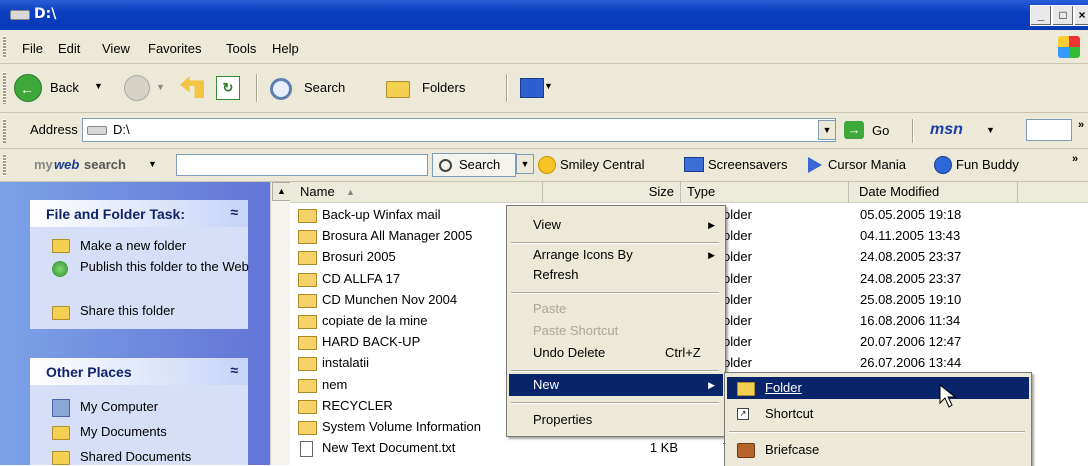 The height and width of the screenshot is (466, 1088). Describe the element at coordinates (765, 192) in the screenshot. I see `type-column-header: Type` at that location.